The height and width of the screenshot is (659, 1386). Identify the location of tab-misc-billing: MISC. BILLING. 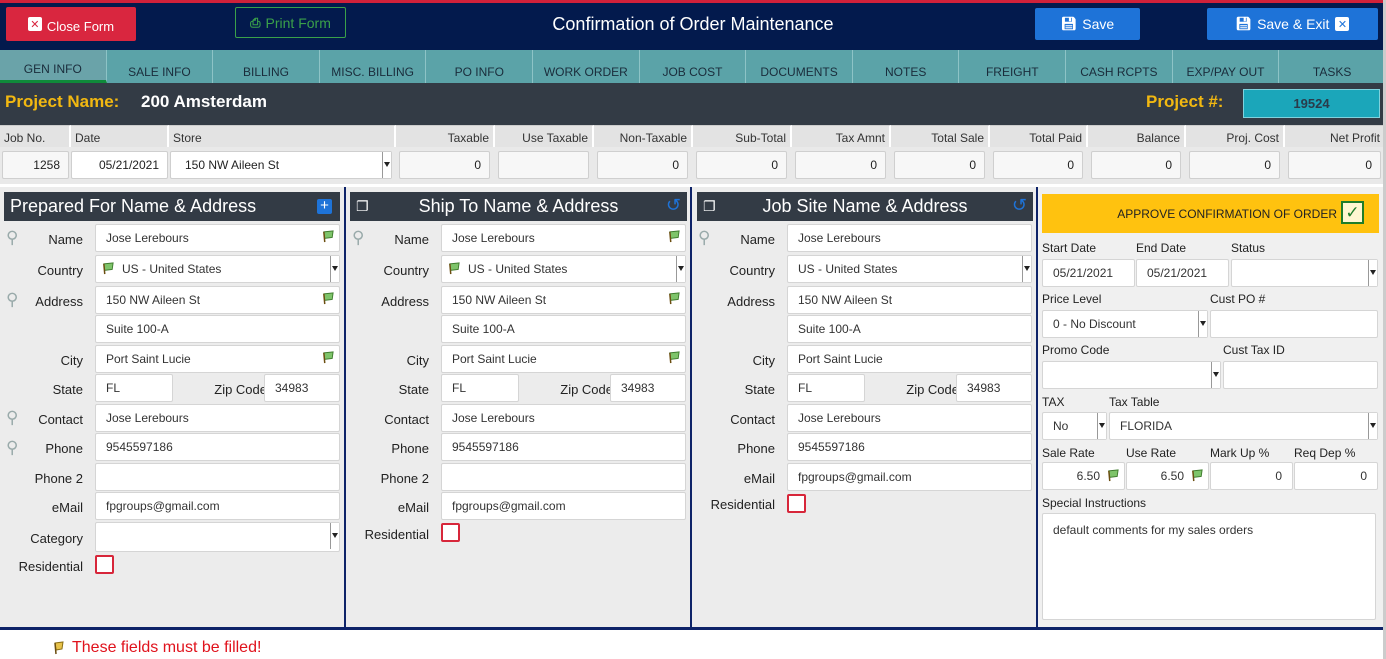
(373, 66).